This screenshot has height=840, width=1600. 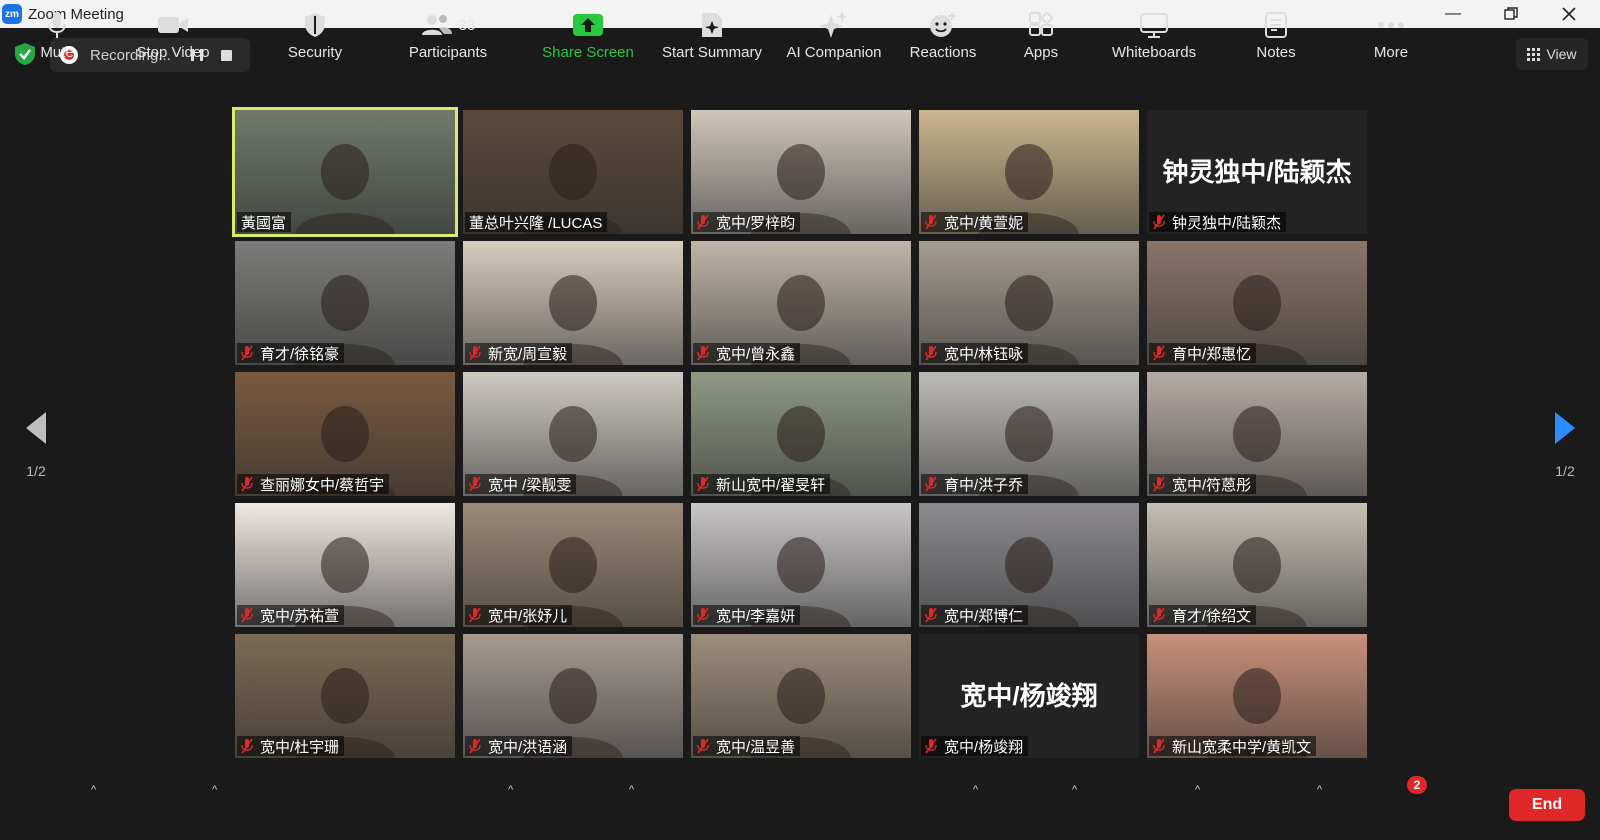 I want to click on whiteboards-options-caret-icon: ^, so click(x=1201, y=790).